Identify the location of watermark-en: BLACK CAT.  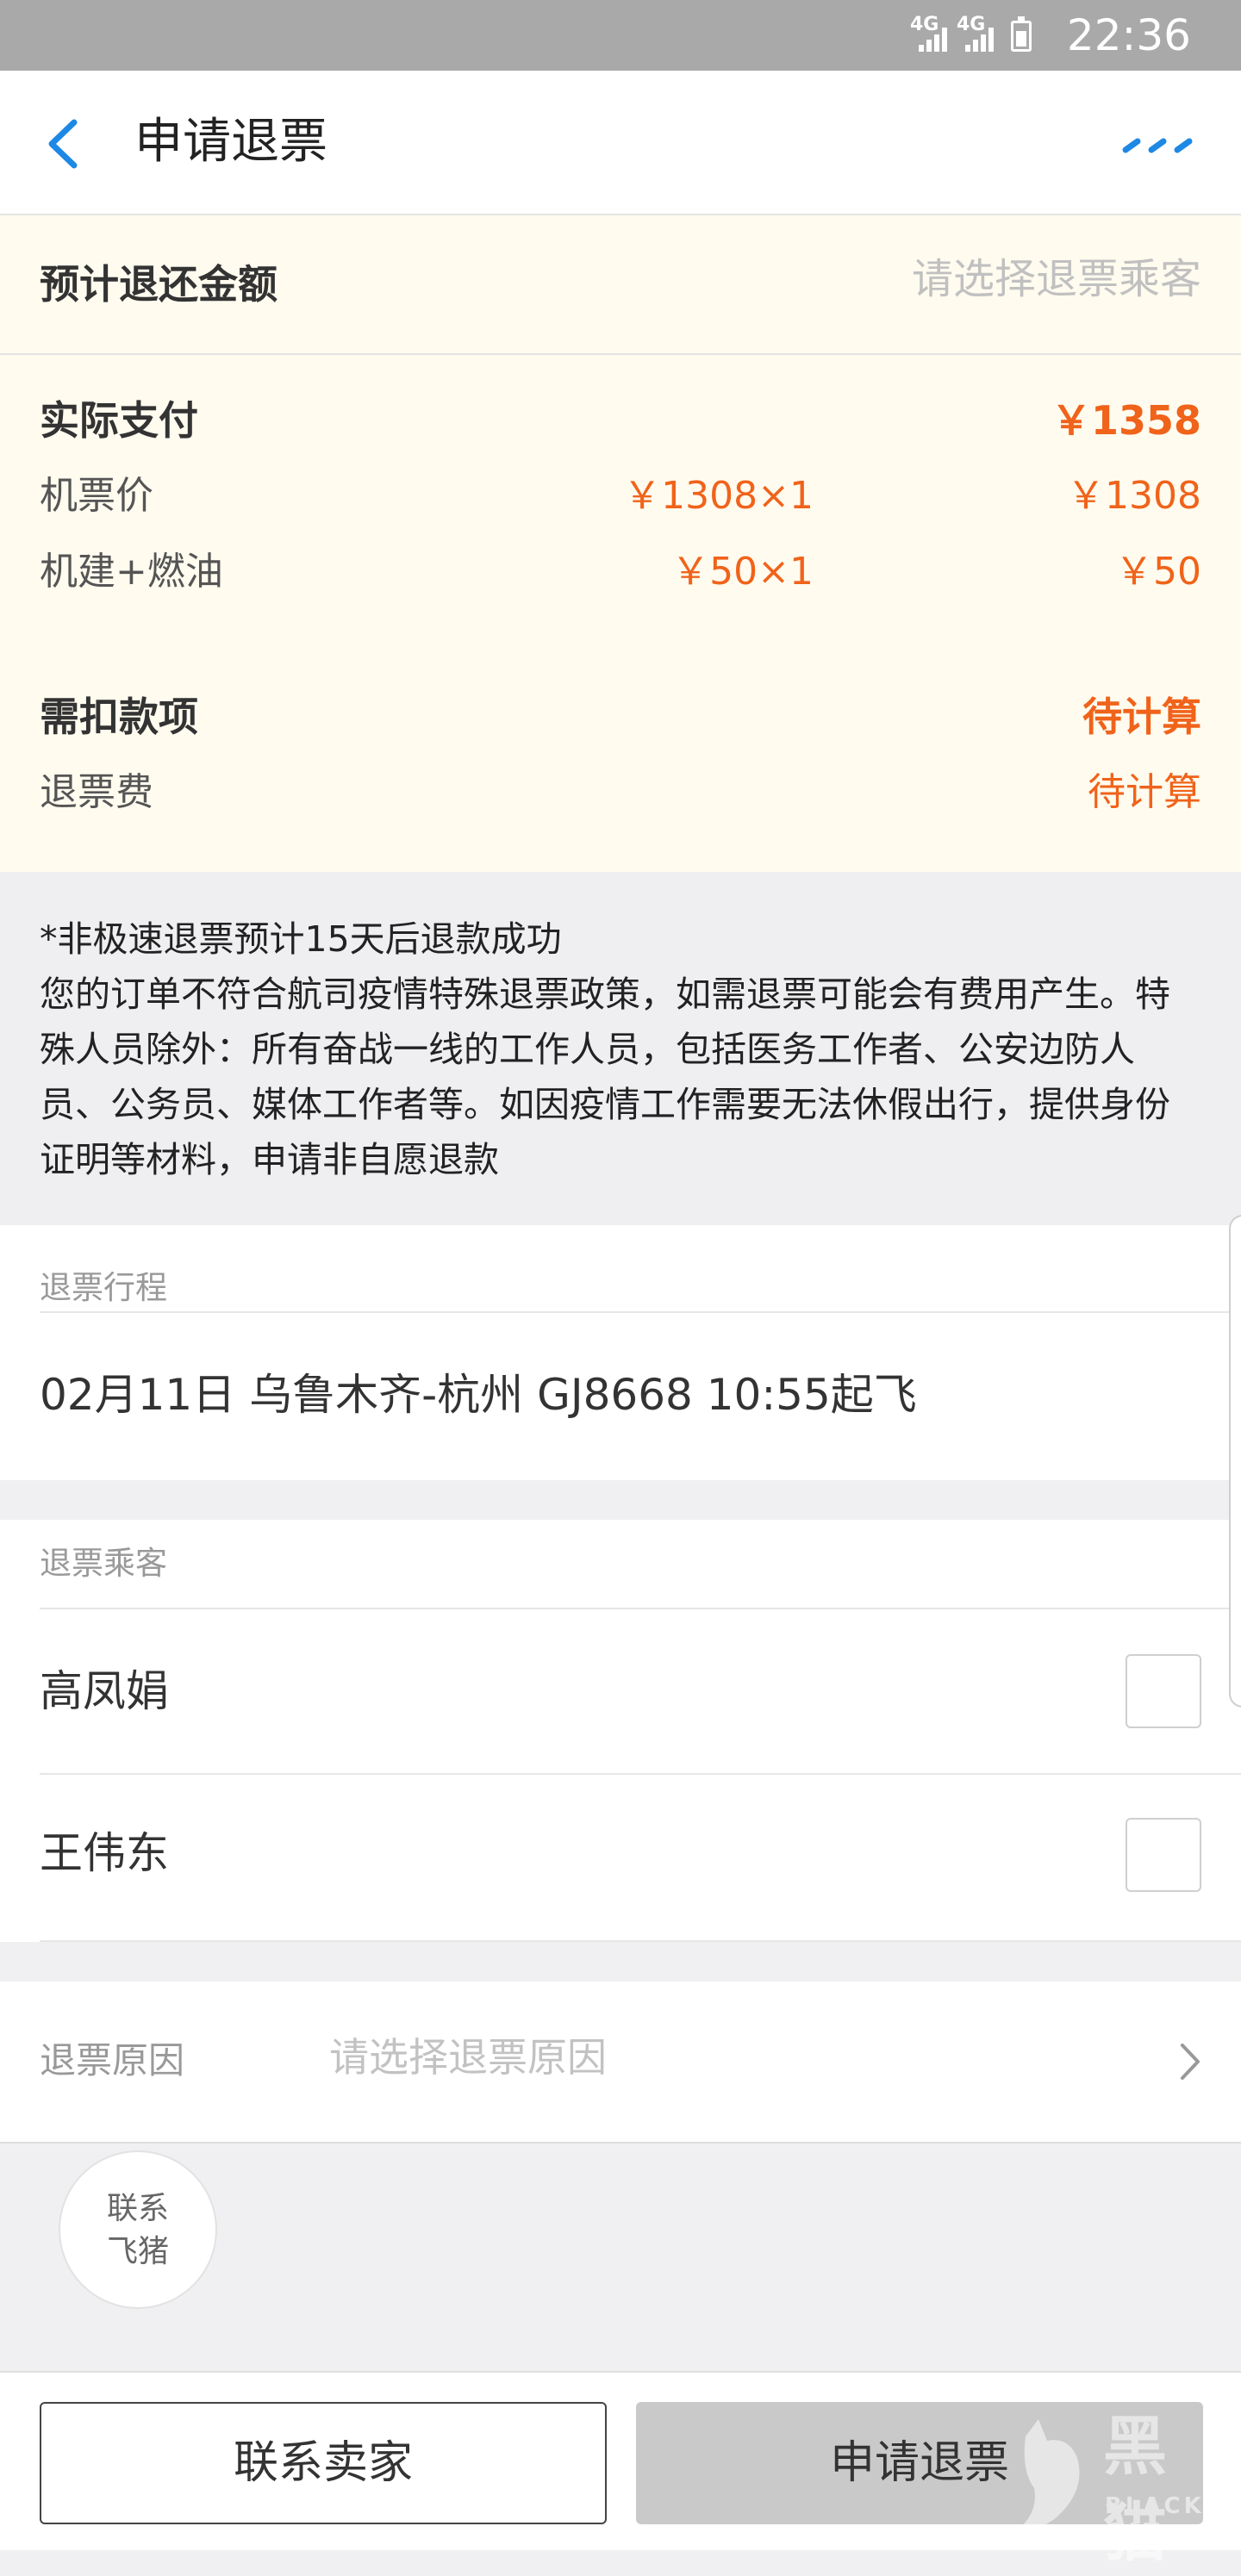
(1155, 2519).